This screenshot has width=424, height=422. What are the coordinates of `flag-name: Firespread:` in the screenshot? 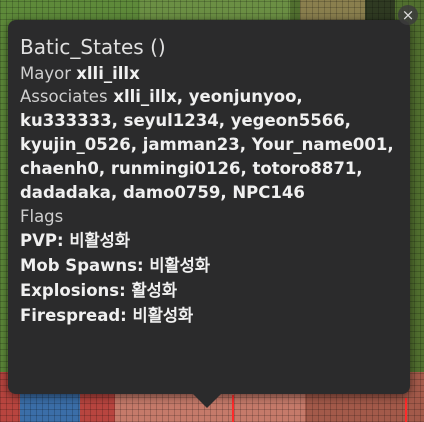 It's located at (73, 315).